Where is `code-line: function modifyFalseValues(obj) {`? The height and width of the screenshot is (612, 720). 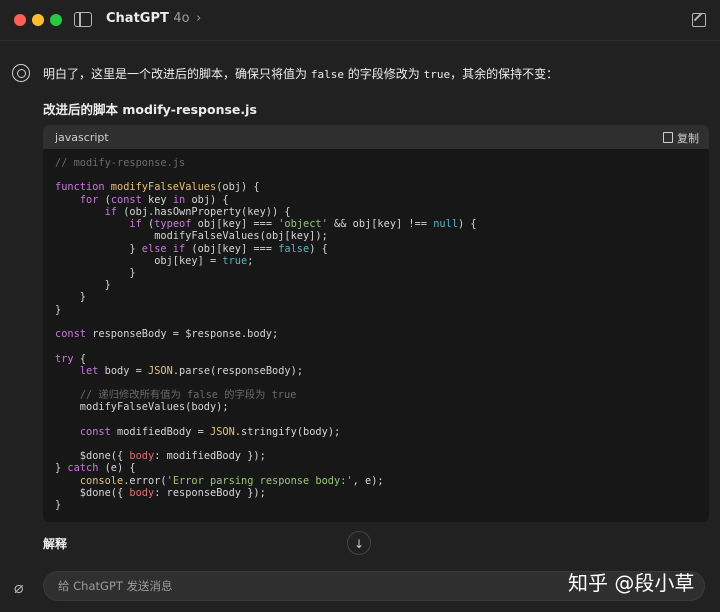
code-line: function modifyFalseValues(obj) { is located at coordinates (157, 187).